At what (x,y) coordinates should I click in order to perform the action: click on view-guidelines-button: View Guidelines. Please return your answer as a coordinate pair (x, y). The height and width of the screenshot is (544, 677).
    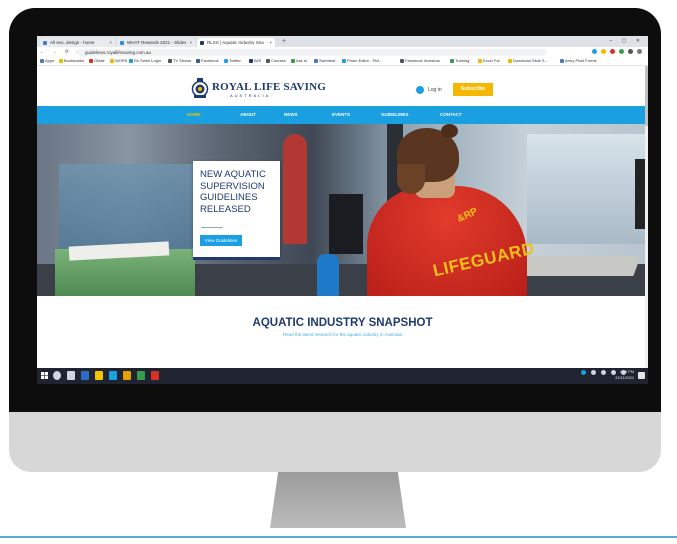
    Looking at the image, I should click on (221, 240).